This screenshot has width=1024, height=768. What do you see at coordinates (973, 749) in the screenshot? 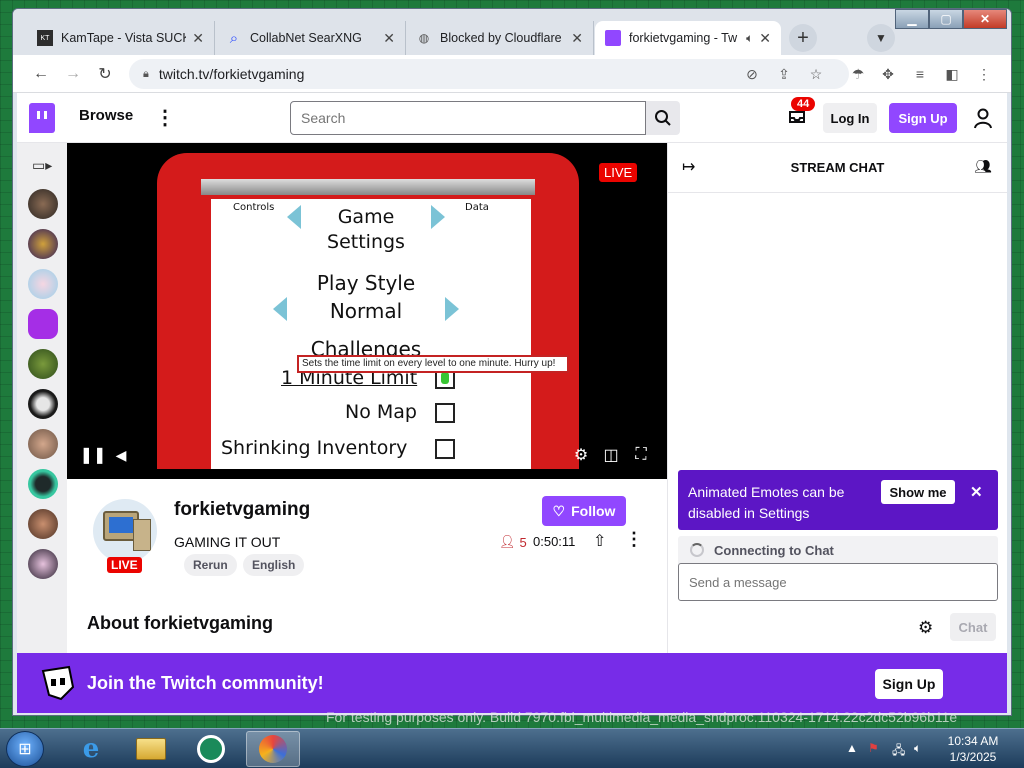
I see `system-clock: 10:34 AM 1/3/2025` at bounding box center [973, 749].